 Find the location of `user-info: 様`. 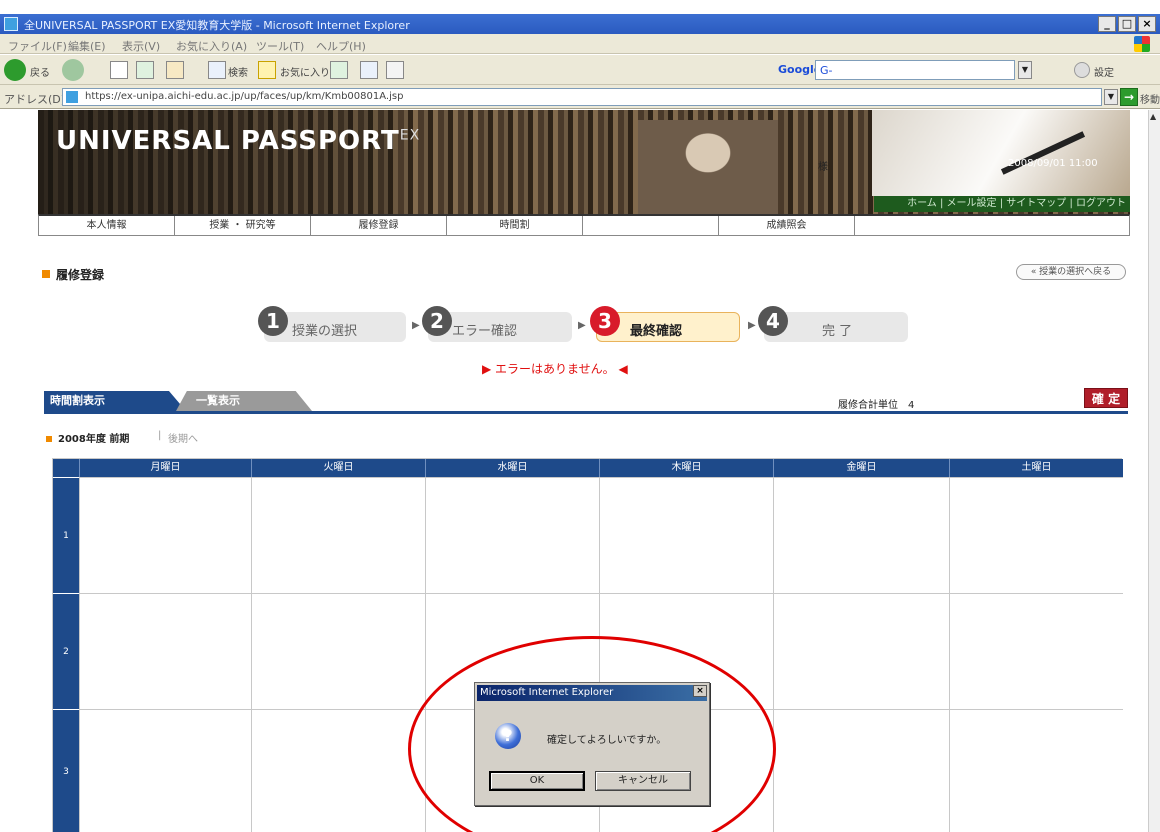

user-info: 様 is located at coordinates (823, 167).